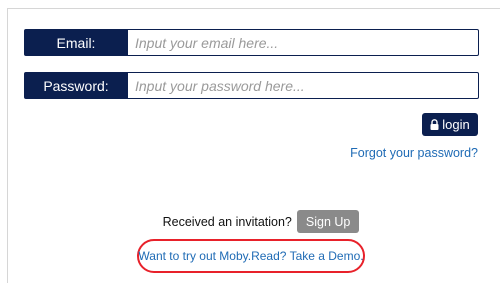  What do you see at coordinates (303, 42) in the screenshot?
I see `email-input` at bounding box center [303, 42].